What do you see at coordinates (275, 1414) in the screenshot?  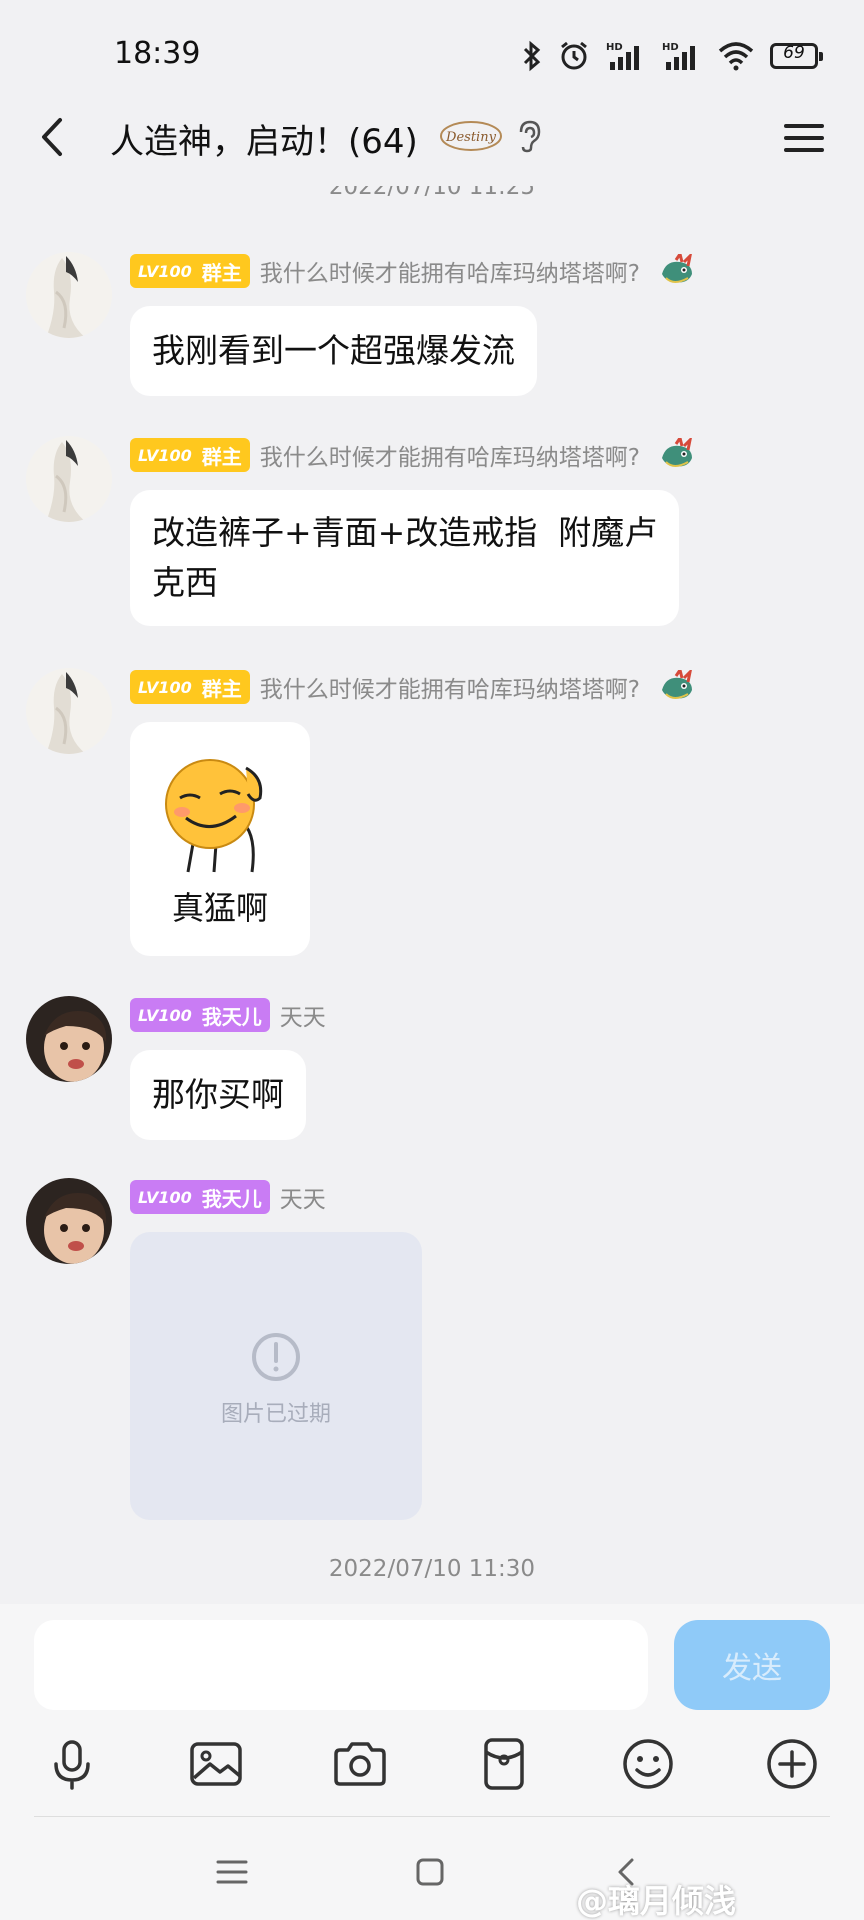 I see `expired-image-label: 图片已过期` at bounding box center [275, 1414].